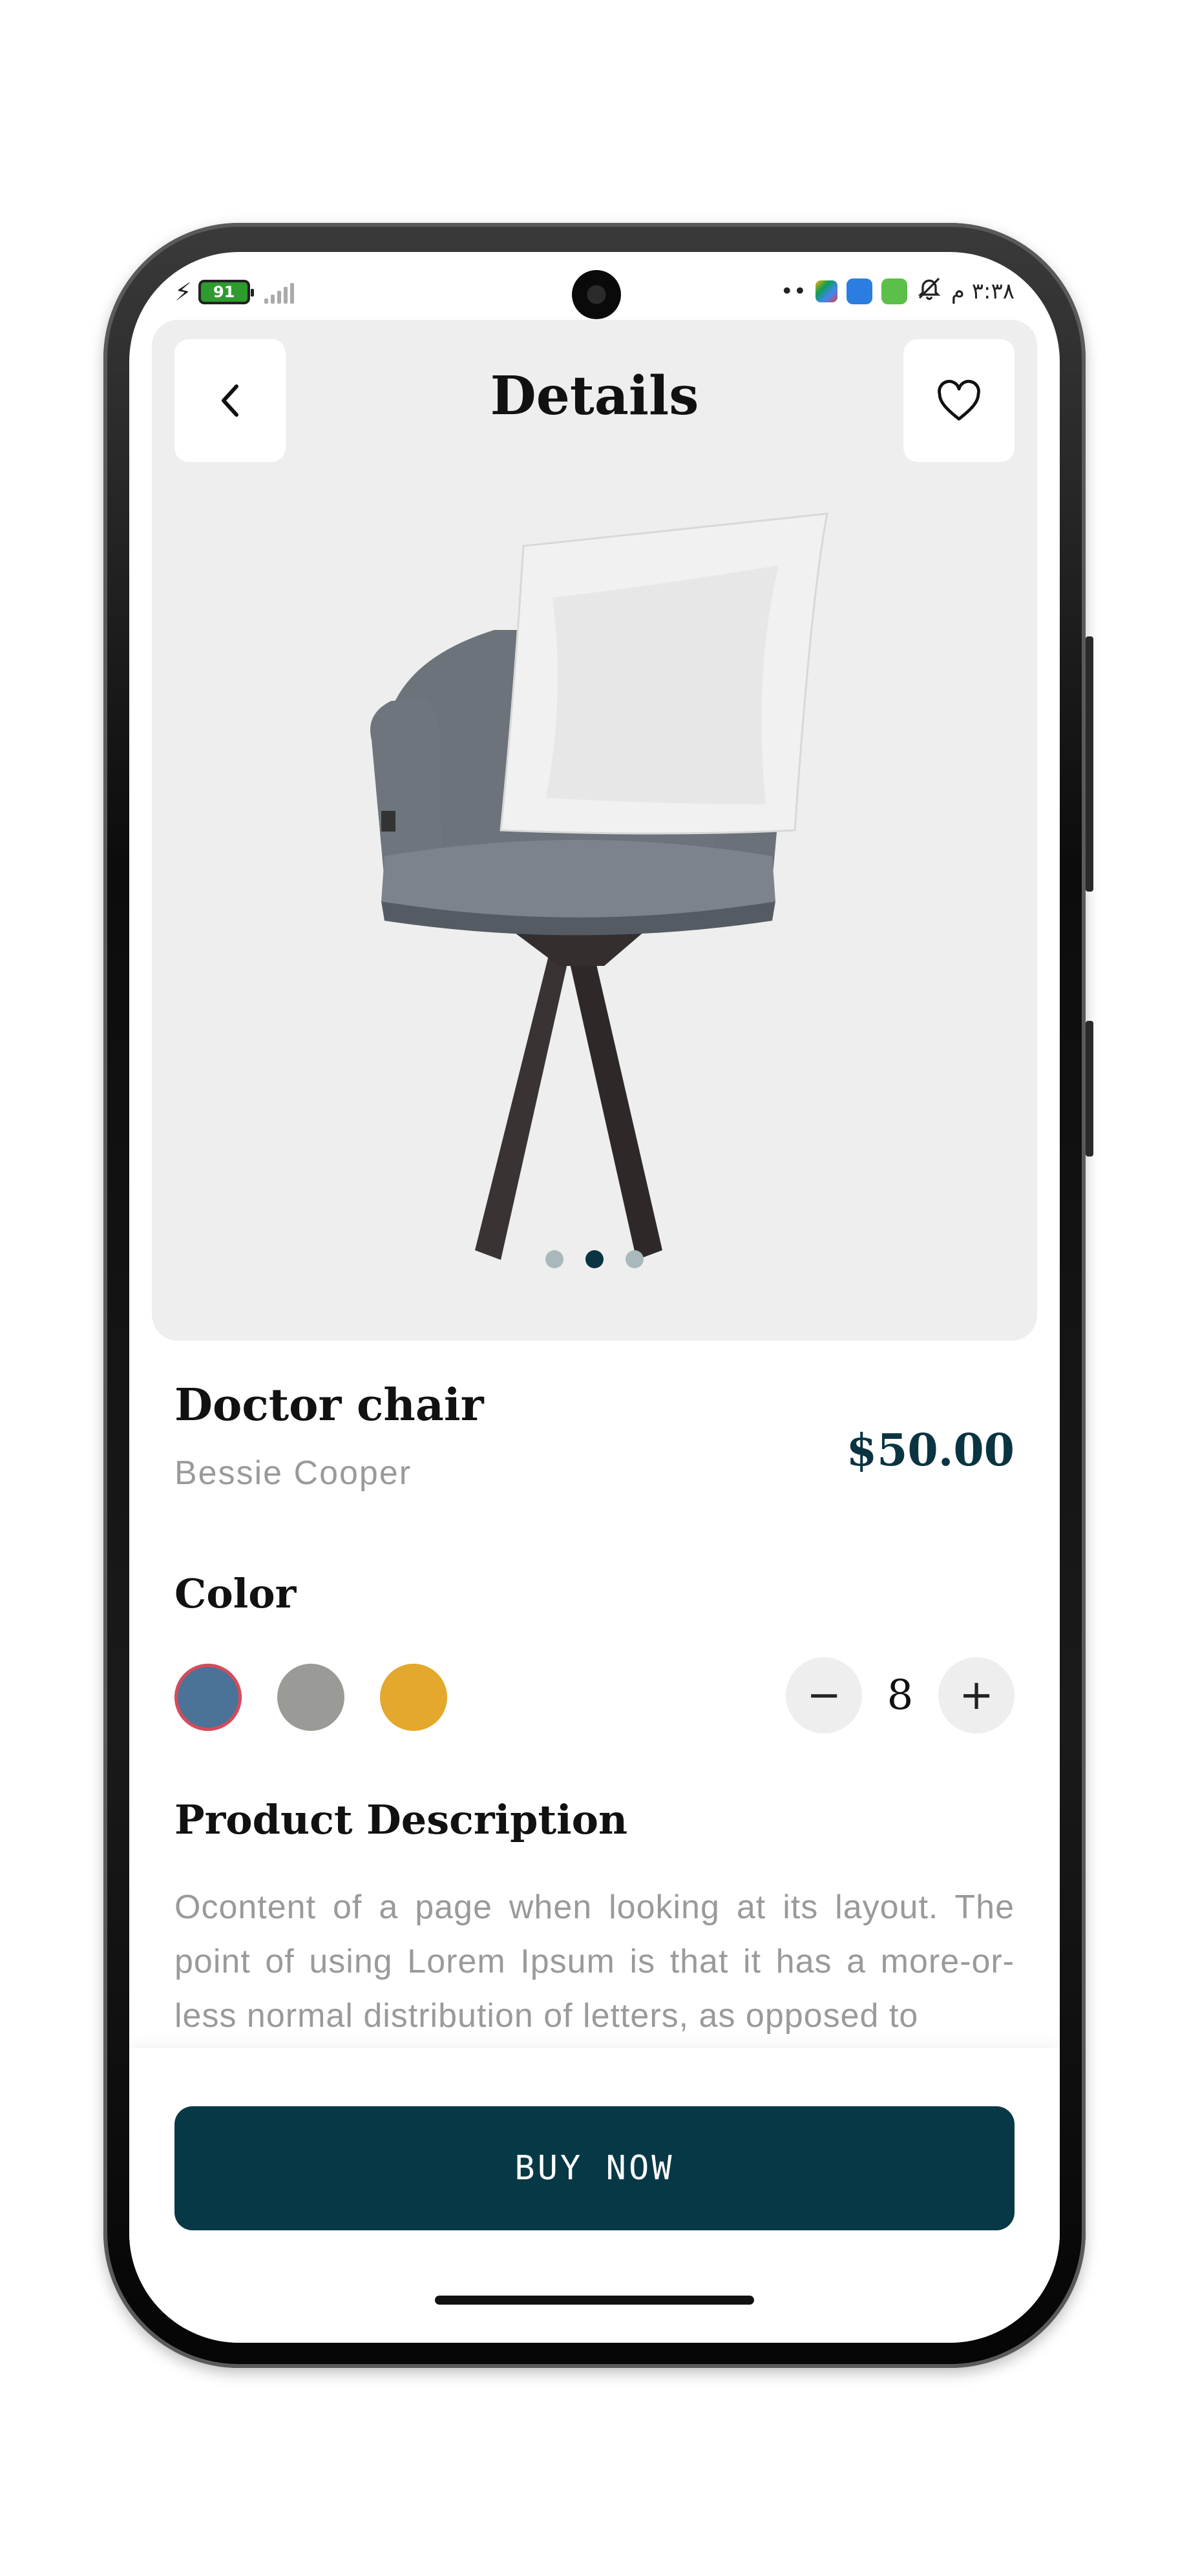 The height and width of the screenshot is (2576, 1189). I want to click on home-indicator, so click(594, 2300).